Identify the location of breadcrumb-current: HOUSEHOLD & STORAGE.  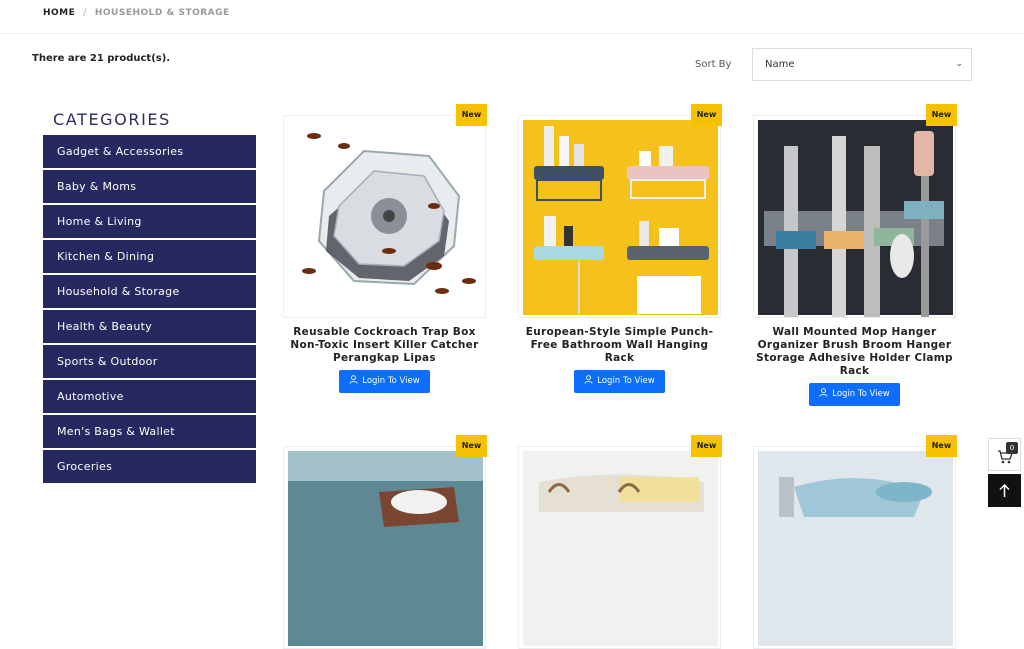
(162, 13).